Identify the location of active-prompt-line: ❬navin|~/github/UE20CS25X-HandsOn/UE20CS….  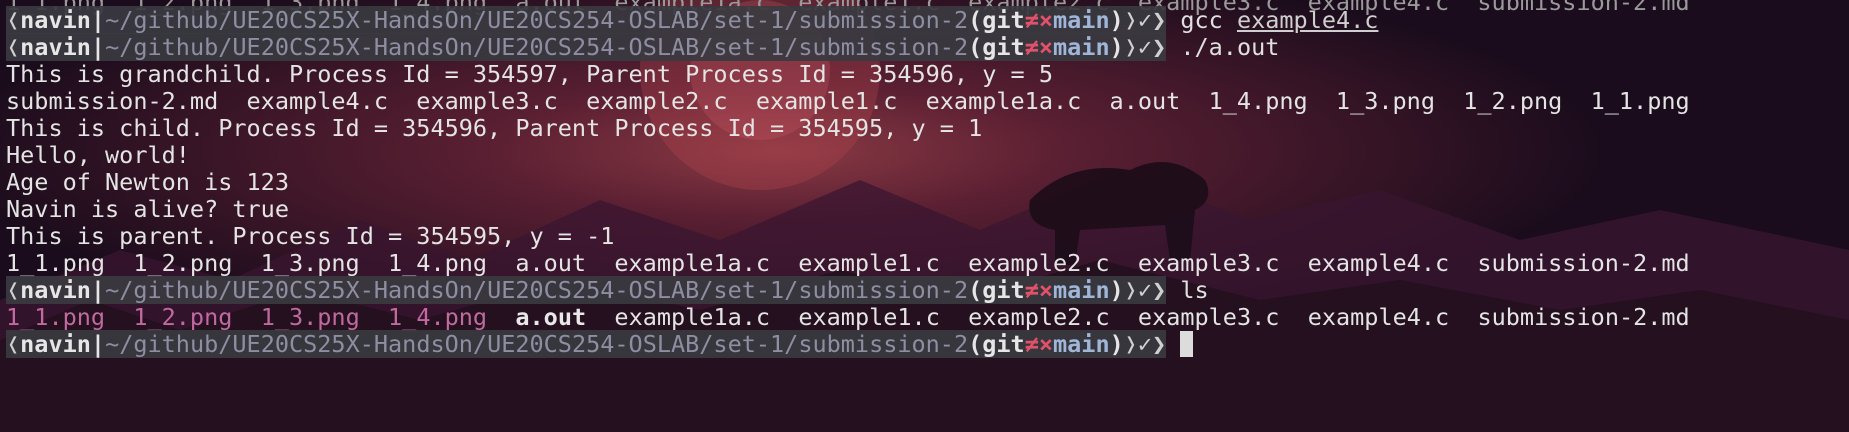
(600, 344).